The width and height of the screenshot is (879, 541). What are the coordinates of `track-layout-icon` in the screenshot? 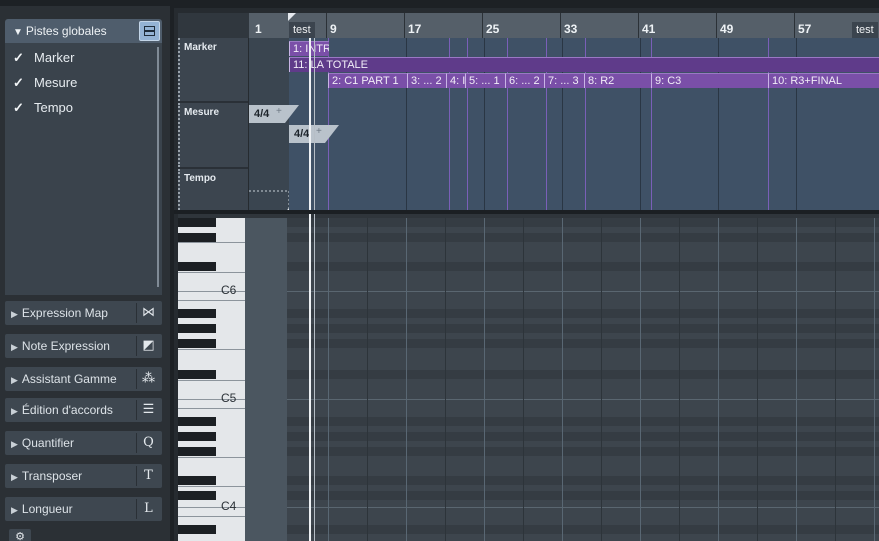 It's located at (149, 31).